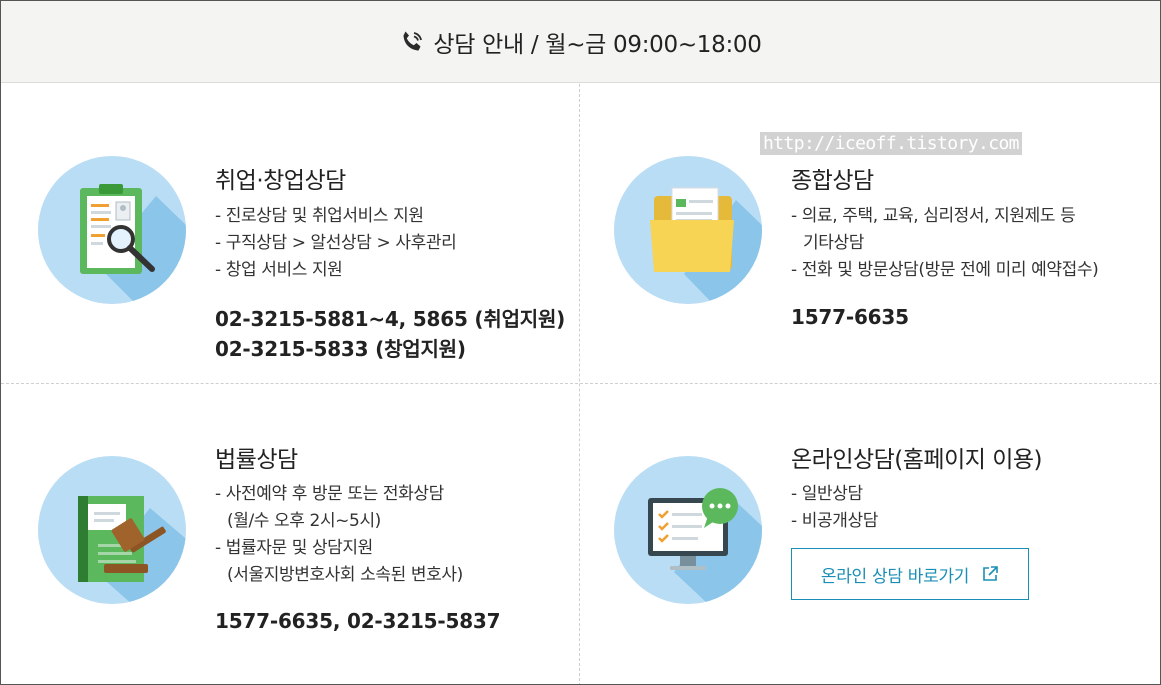 This screenshot has width=1161, height=685. I want to click on list-item: - 일반상담, so click(827, 494).